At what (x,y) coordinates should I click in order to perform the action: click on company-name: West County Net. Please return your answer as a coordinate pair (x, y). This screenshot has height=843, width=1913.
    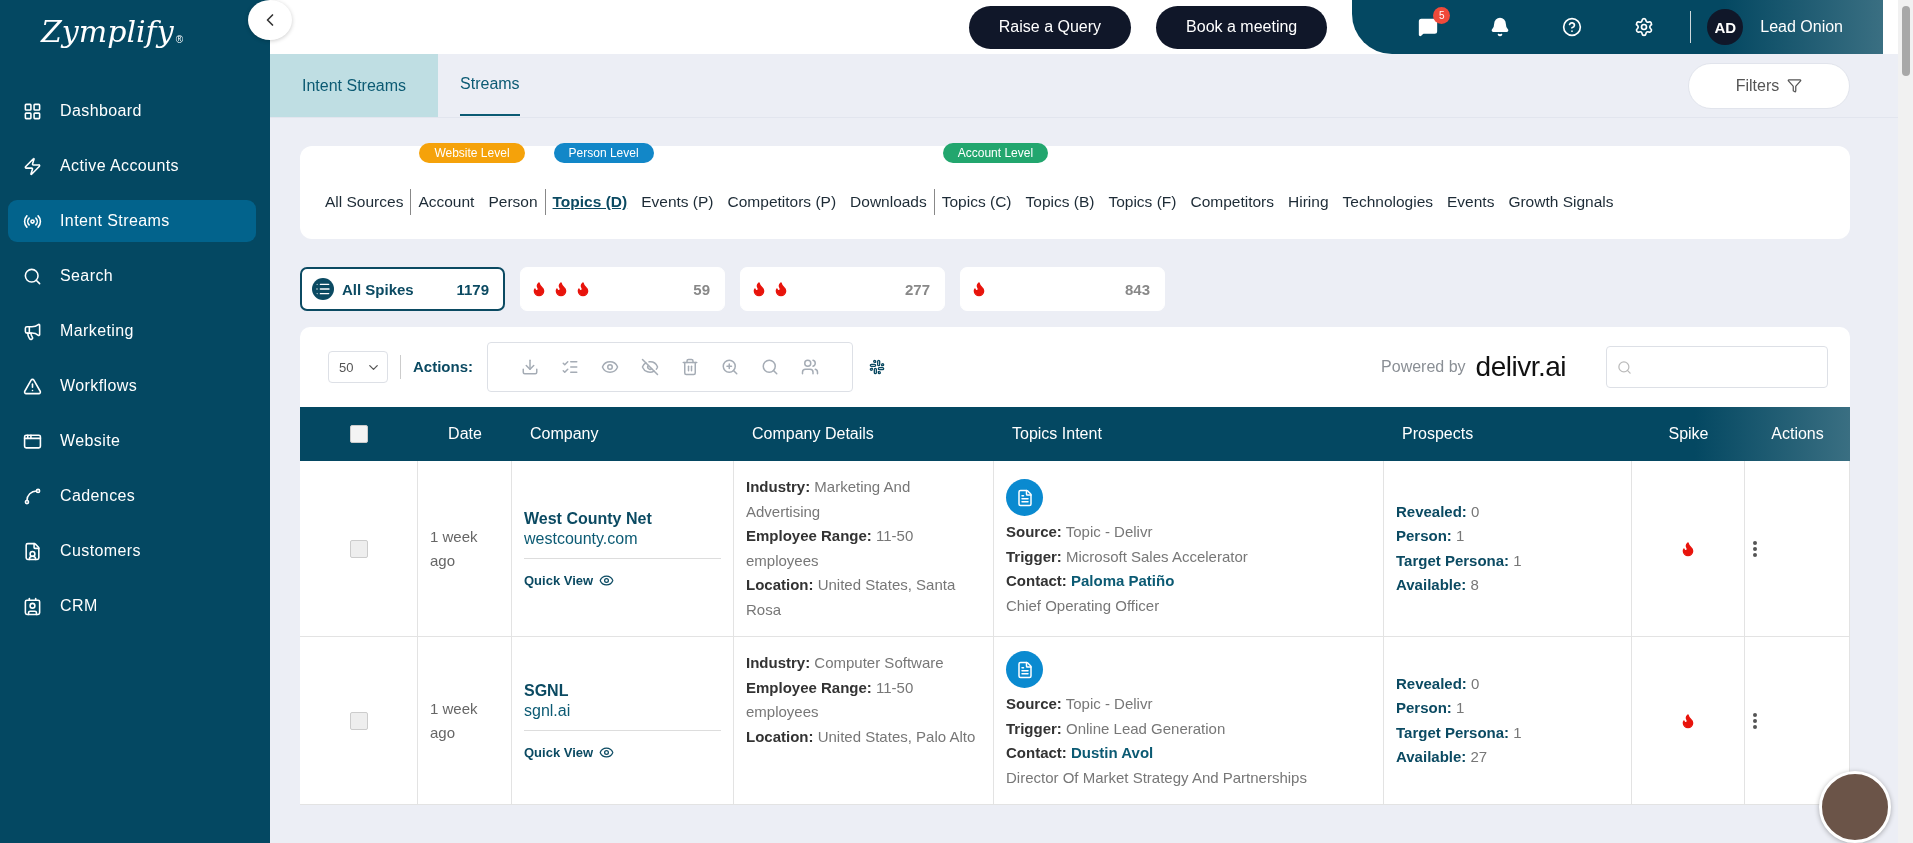
    Looking at the image, I should click on (588, 518).